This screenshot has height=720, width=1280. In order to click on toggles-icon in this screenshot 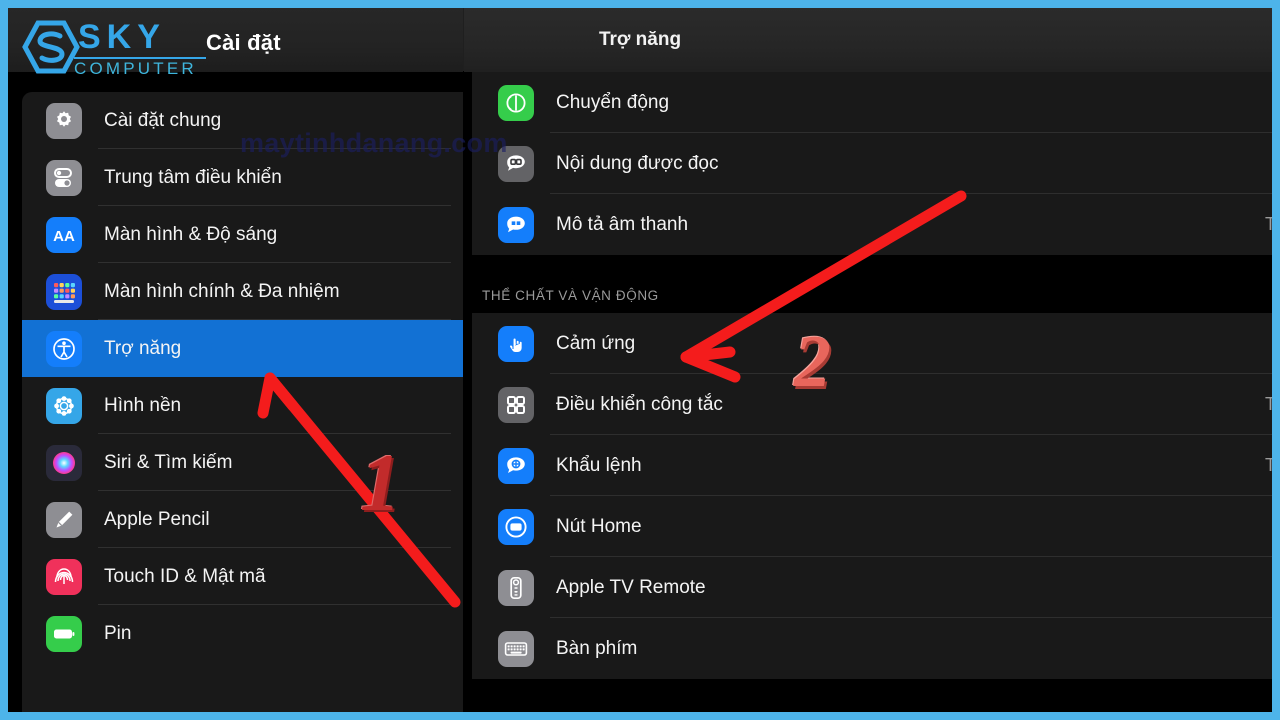, I will do `click(64, 177)`.